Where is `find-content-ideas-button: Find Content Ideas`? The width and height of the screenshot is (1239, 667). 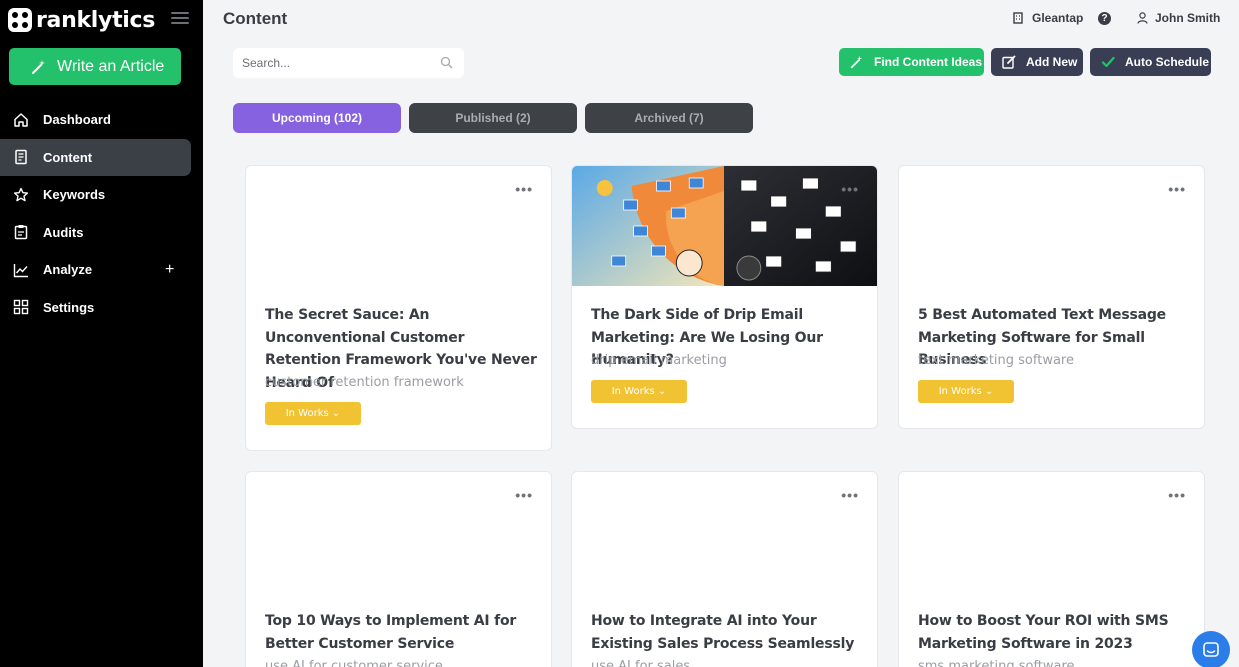 find-content-ideas-button: Find Content Ideas is located at coordinates (911, 62).